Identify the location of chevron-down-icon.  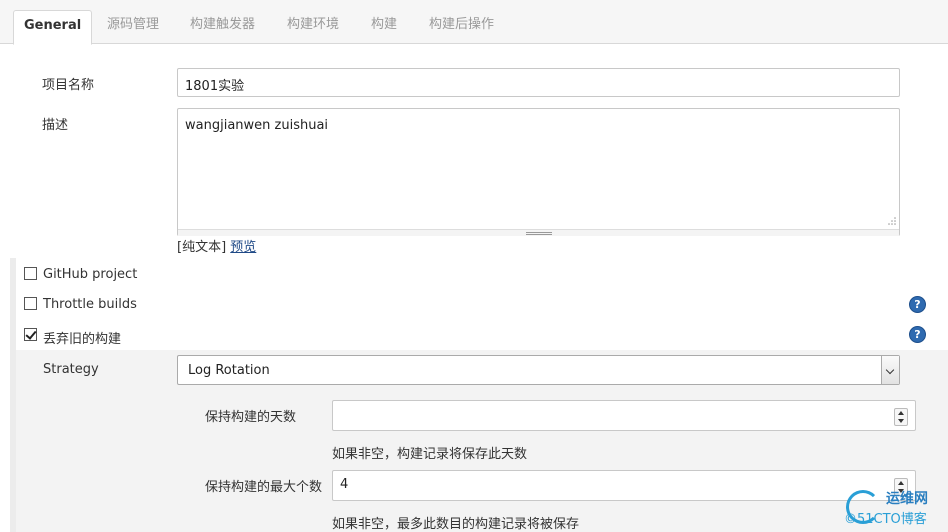
(890, 370).